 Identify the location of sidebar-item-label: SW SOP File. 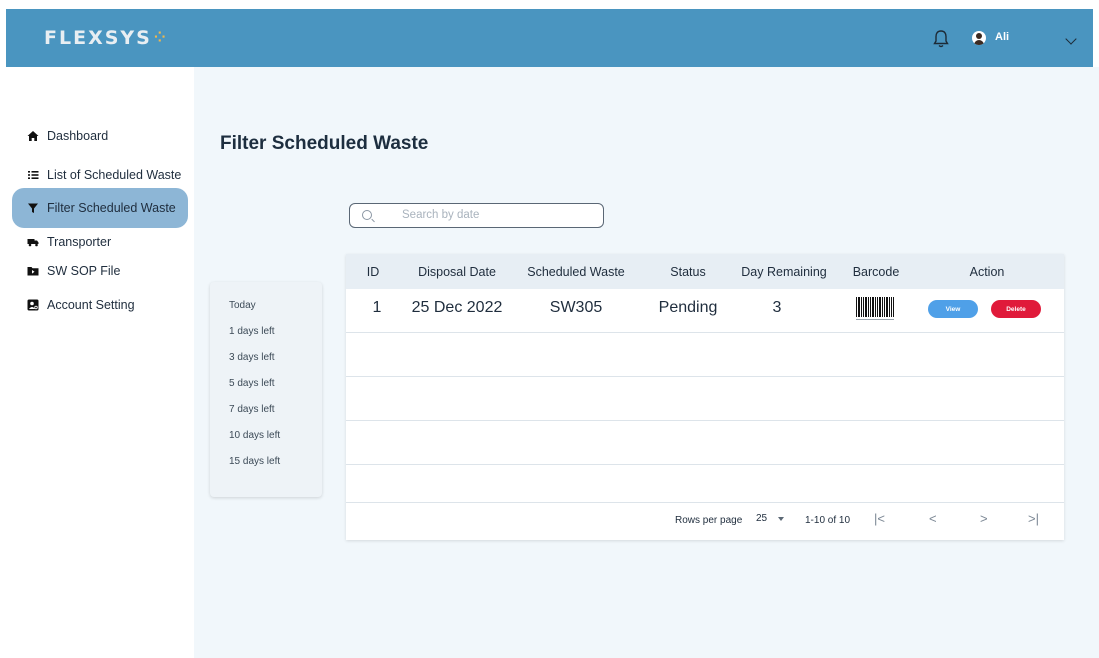
(84, 271).